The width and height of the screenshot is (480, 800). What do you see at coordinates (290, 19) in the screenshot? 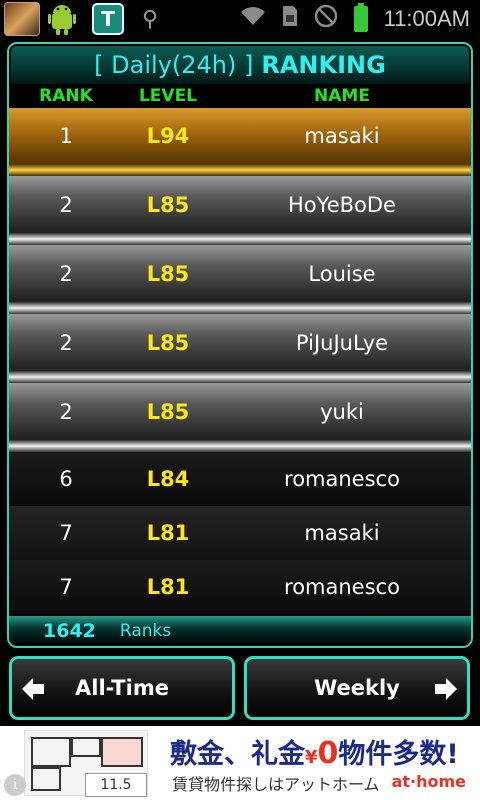
I see `sim-icon` at bounding box center [290, 19].